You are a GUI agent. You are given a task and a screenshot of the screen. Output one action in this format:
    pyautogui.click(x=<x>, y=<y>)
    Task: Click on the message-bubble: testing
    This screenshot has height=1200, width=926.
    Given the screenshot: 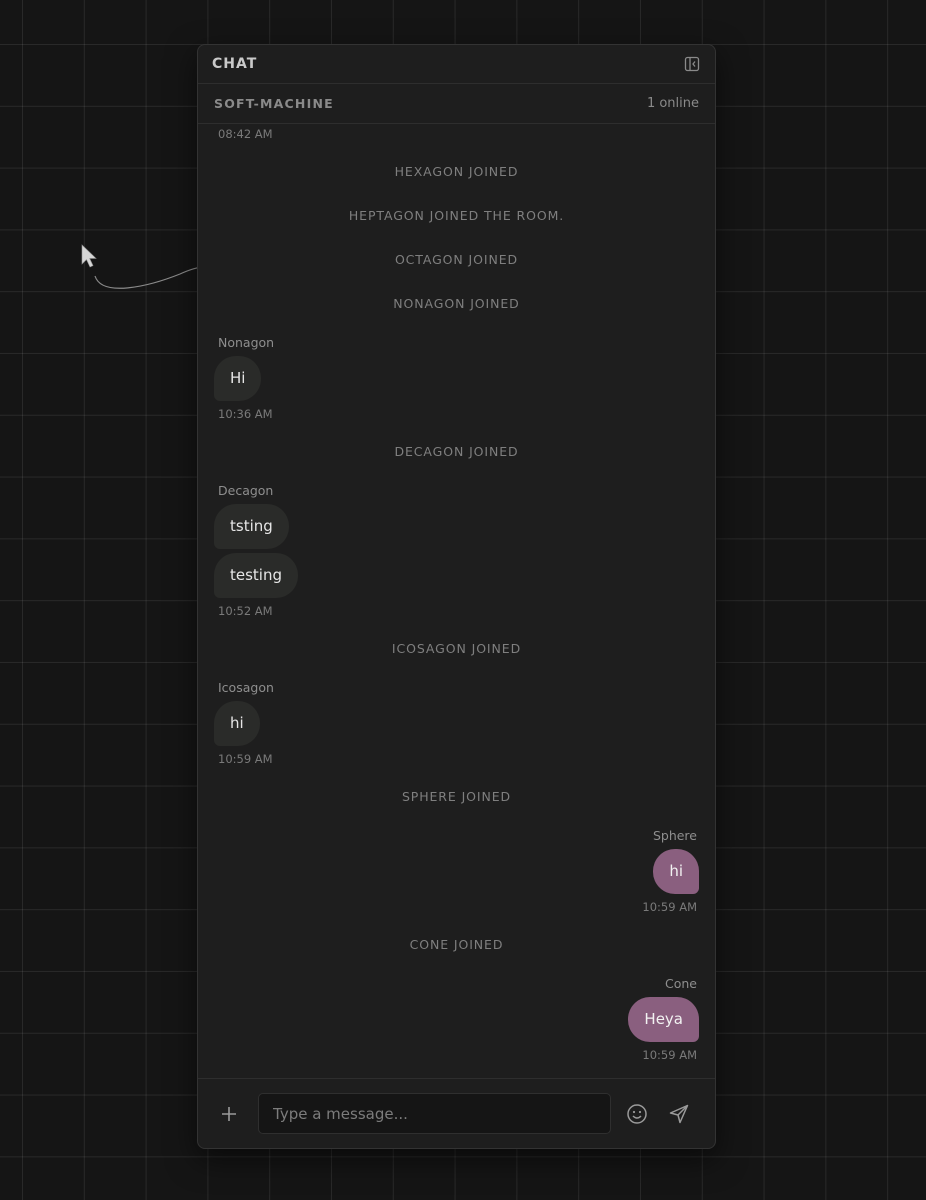 What is the action you would take?
    pyautogui.click(x=256, y=575)
    